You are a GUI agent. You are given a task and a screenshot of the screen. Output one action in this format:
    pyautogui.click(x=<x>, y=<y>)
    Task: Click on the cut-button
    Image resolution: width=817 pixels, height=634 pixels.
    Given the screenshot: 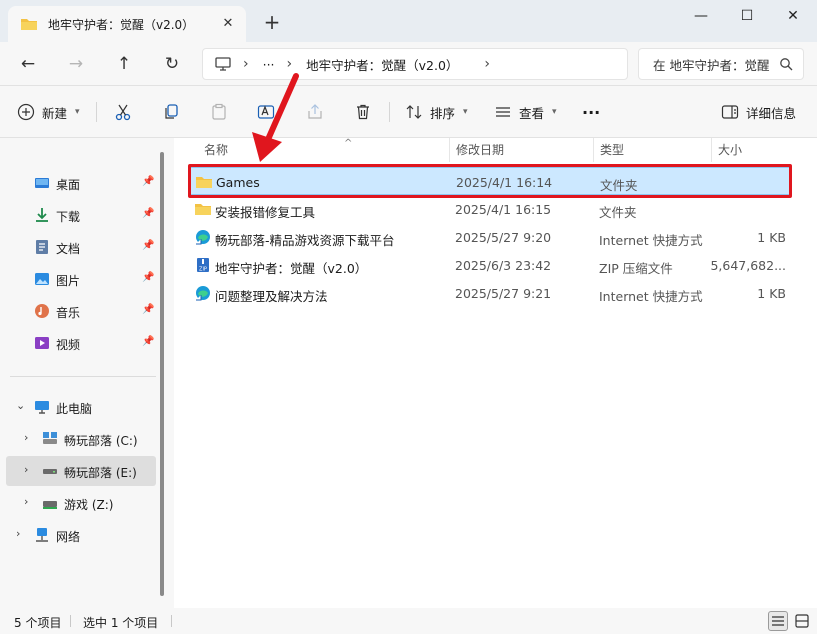 What is the action you would take?
    pyautogui.click(x=123, y=112)
    